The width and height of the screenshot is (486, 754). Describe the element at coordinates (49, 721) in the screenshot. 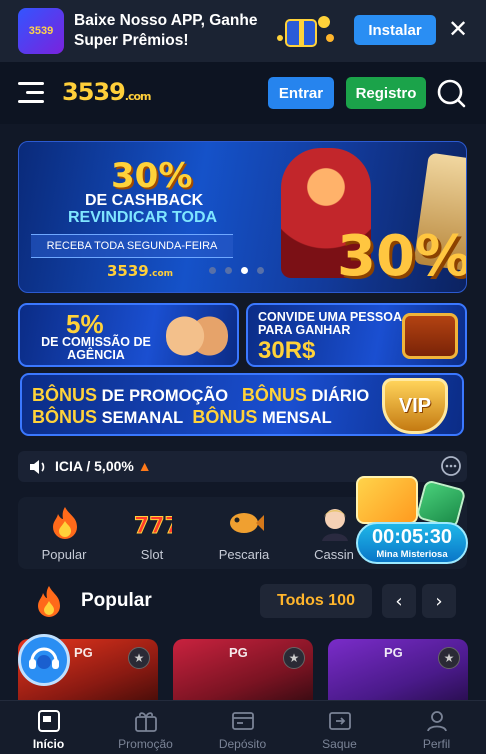

I see `home-icon` at that location.